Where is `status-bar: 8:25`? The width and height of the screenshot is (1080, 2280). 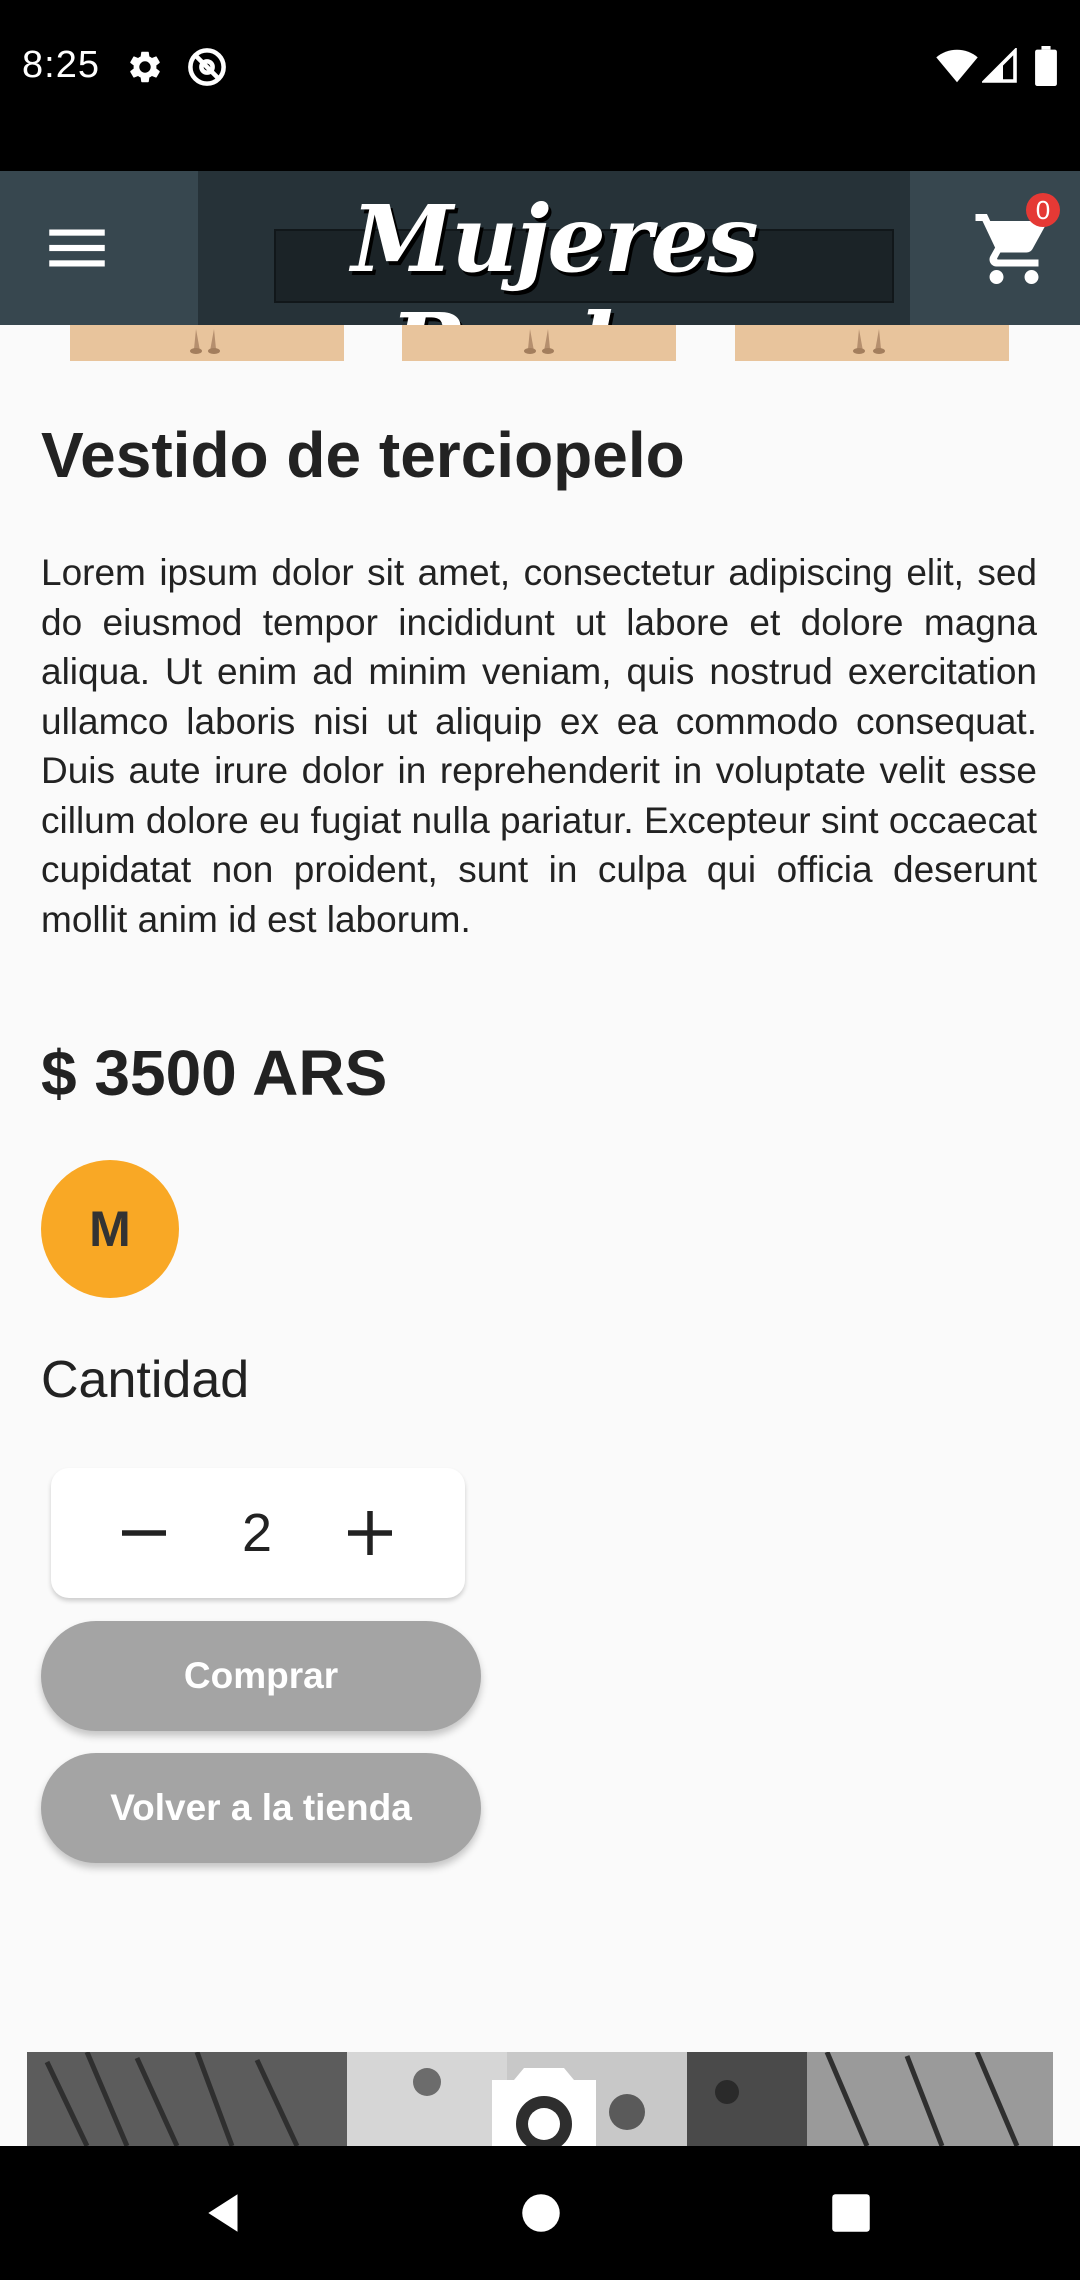
status-bar: 8:25 is located at coordinates (540, 85).